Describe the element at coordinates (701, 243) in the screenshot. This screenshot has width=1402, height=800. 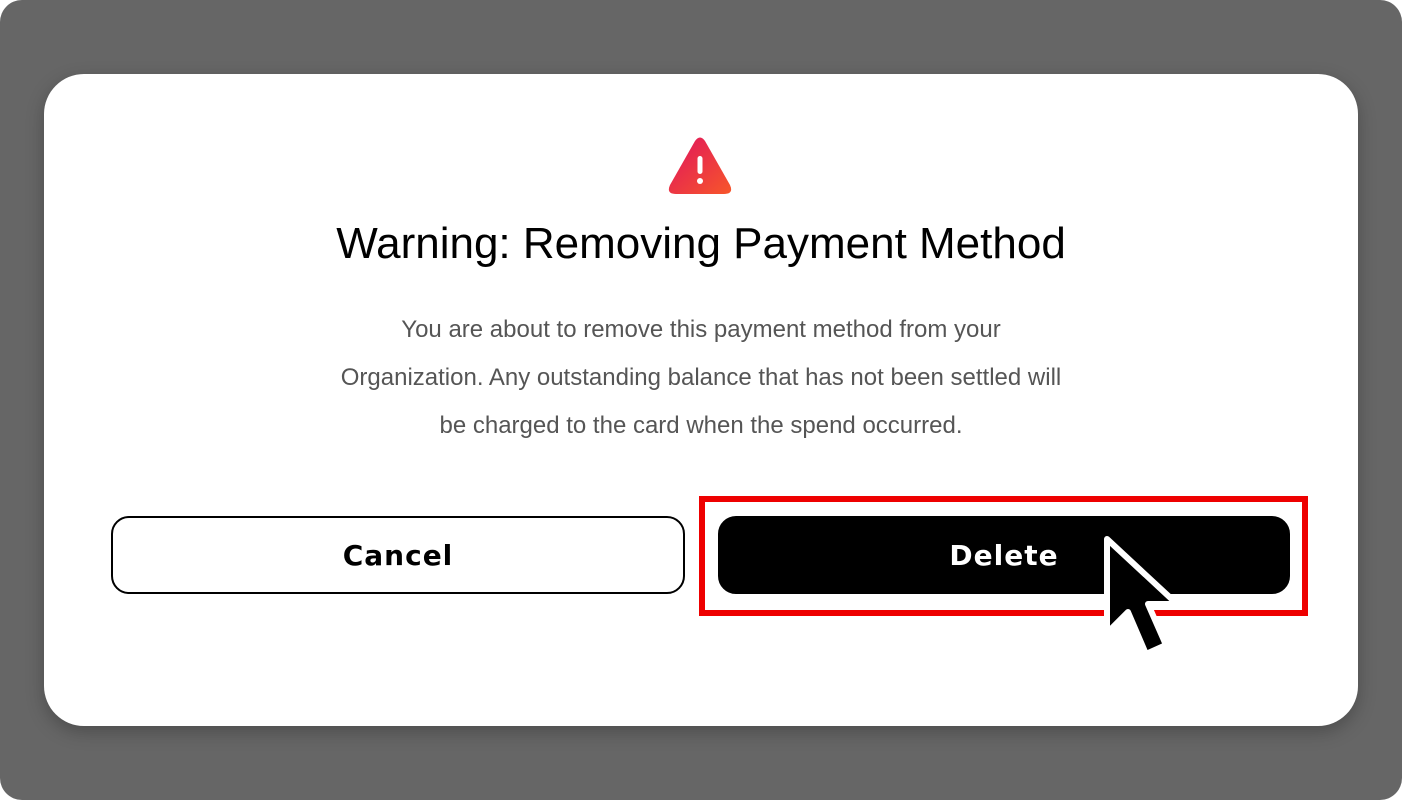
I see `dialog-title: Warning: Removing Payment Method` at that location.